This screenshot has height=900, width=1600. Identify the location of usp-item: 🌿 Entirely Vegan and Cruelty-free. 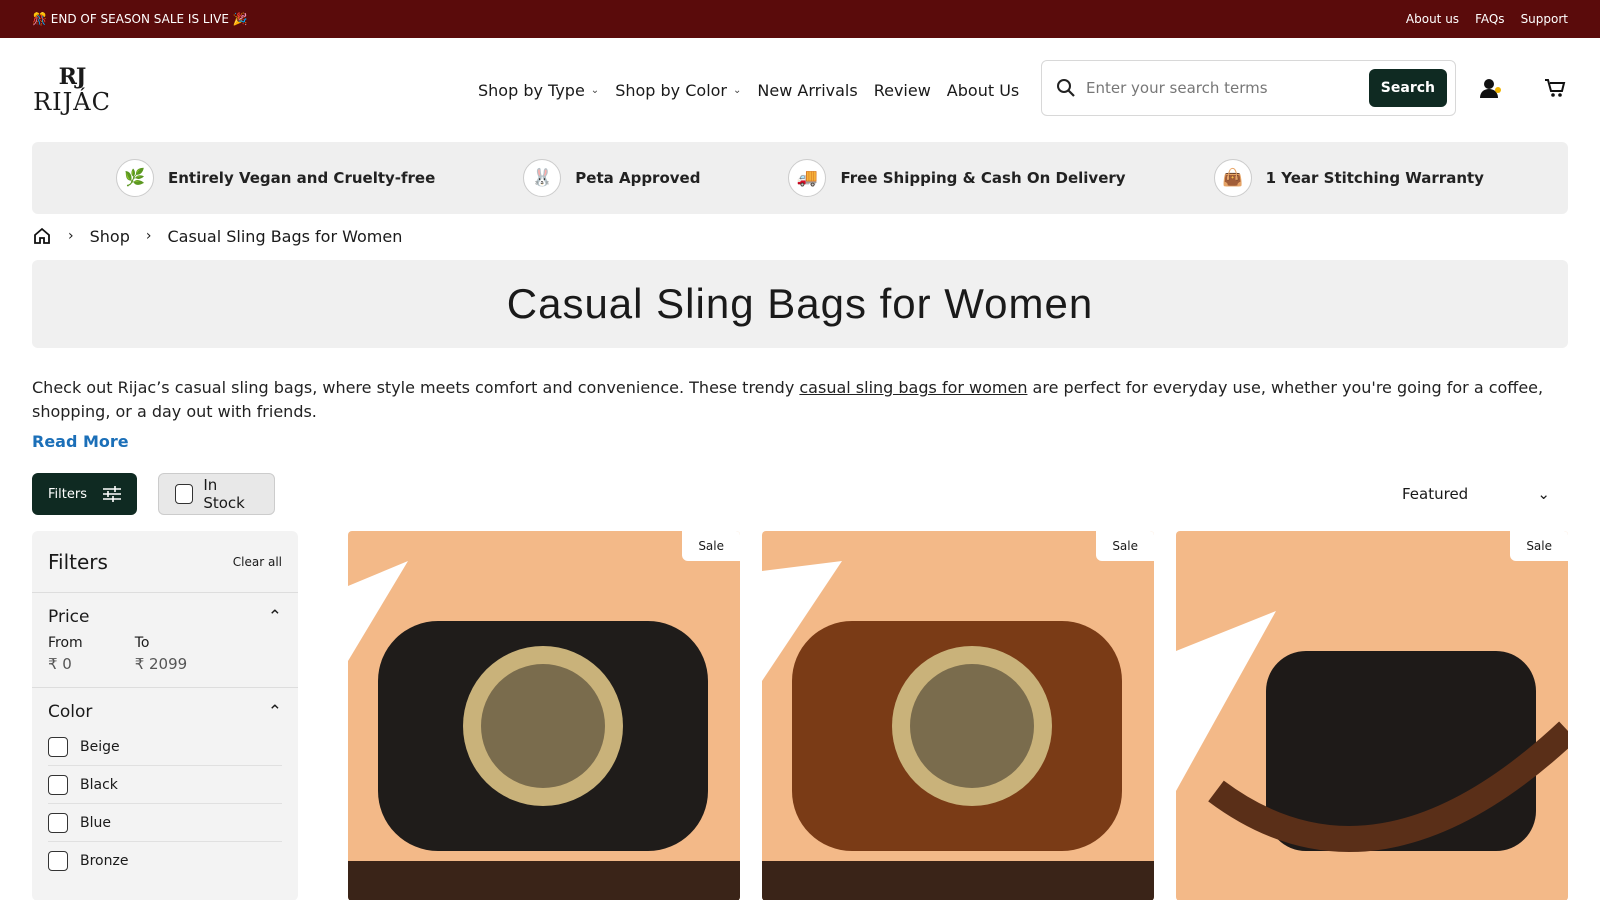
(275, 178).